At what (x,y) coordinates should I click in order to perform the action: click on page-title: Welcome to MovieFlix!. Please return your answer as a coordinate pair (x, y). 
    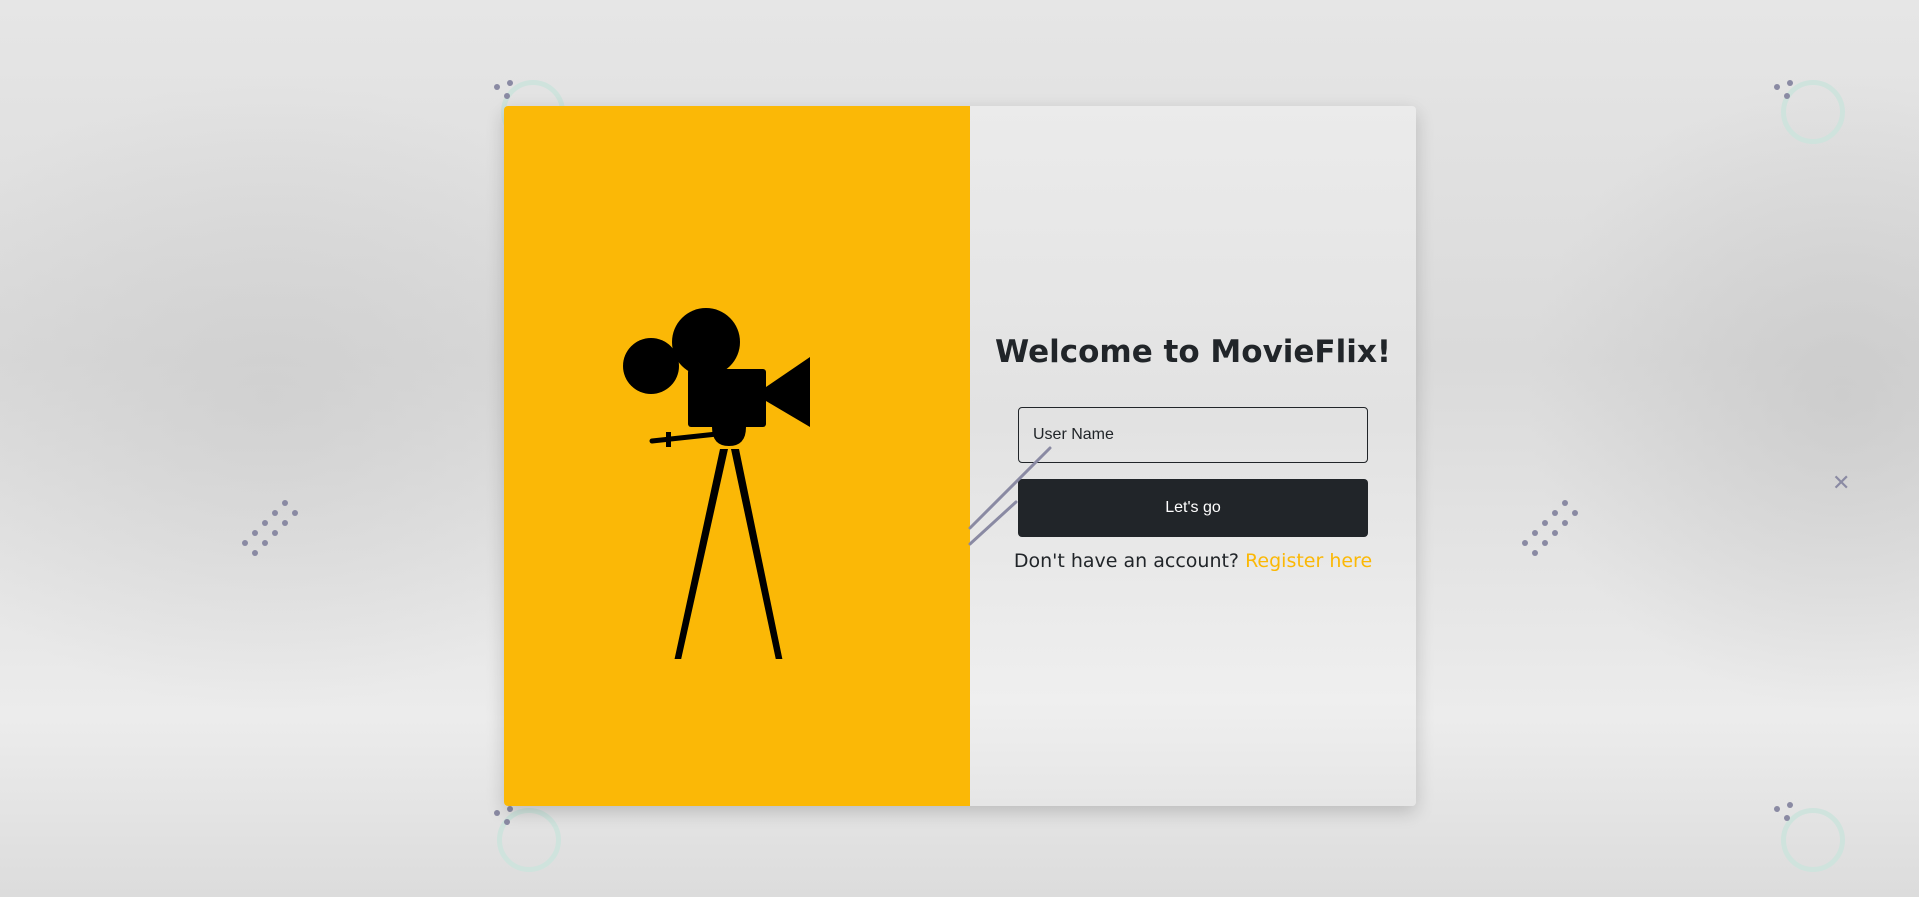
    Looking at the image, I should click on (1192, 352).